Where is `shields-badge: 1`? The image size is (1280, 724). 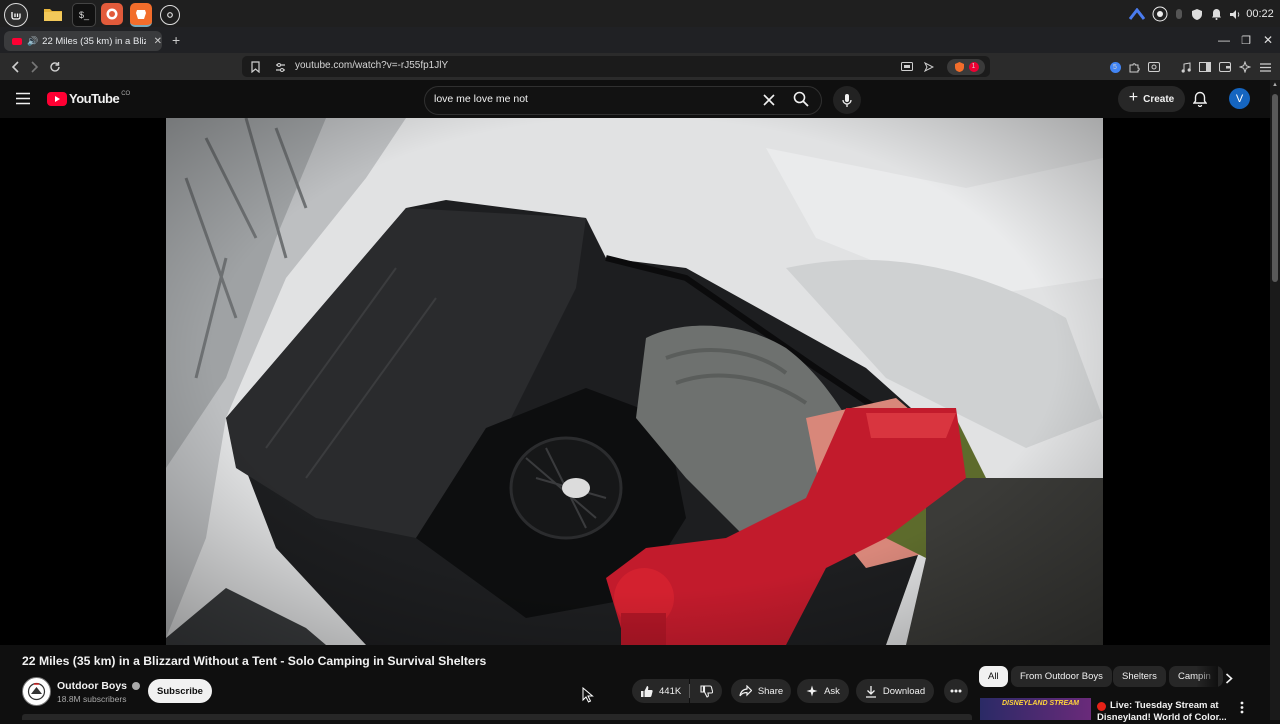
shields-badge: 1 is located at coordinates (973, 67).